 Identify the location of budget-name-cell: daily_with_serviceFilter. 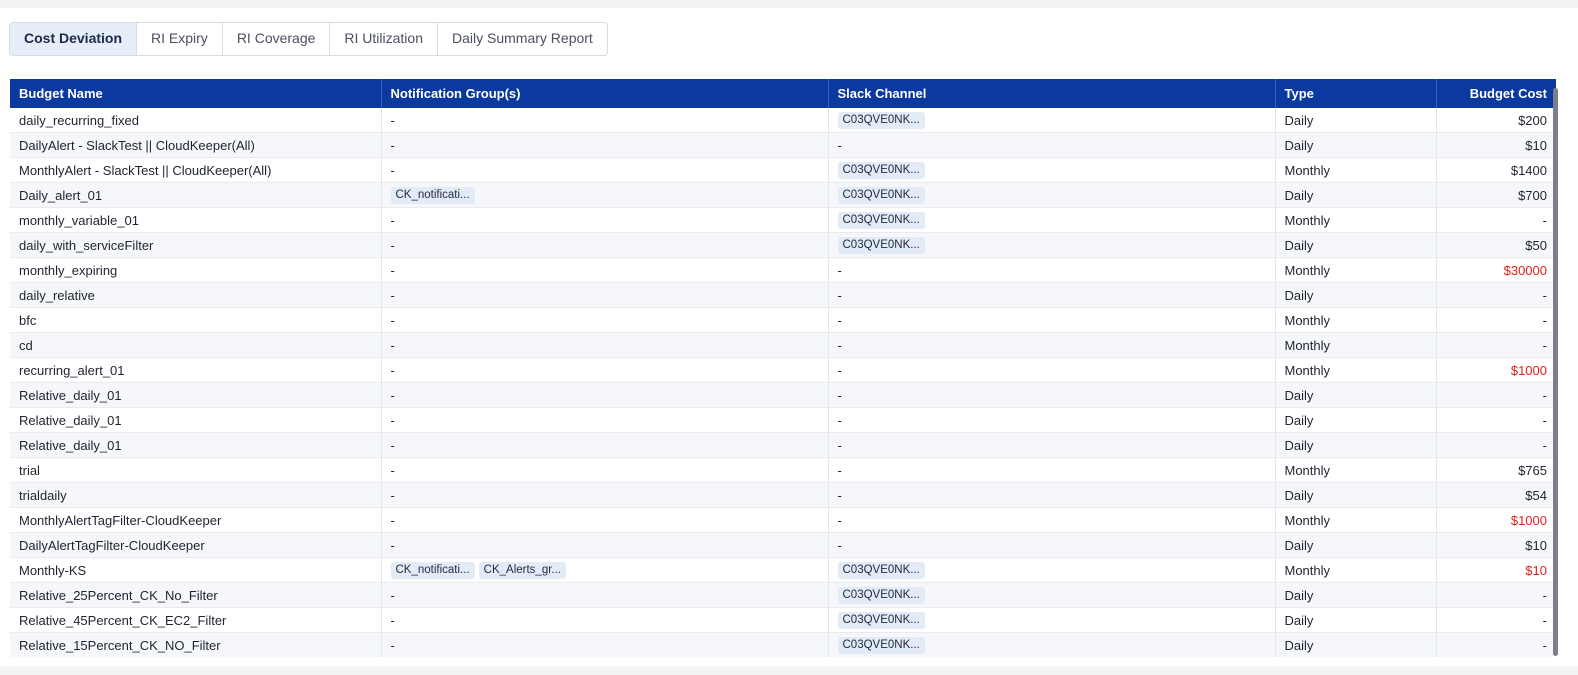
(196, 245).